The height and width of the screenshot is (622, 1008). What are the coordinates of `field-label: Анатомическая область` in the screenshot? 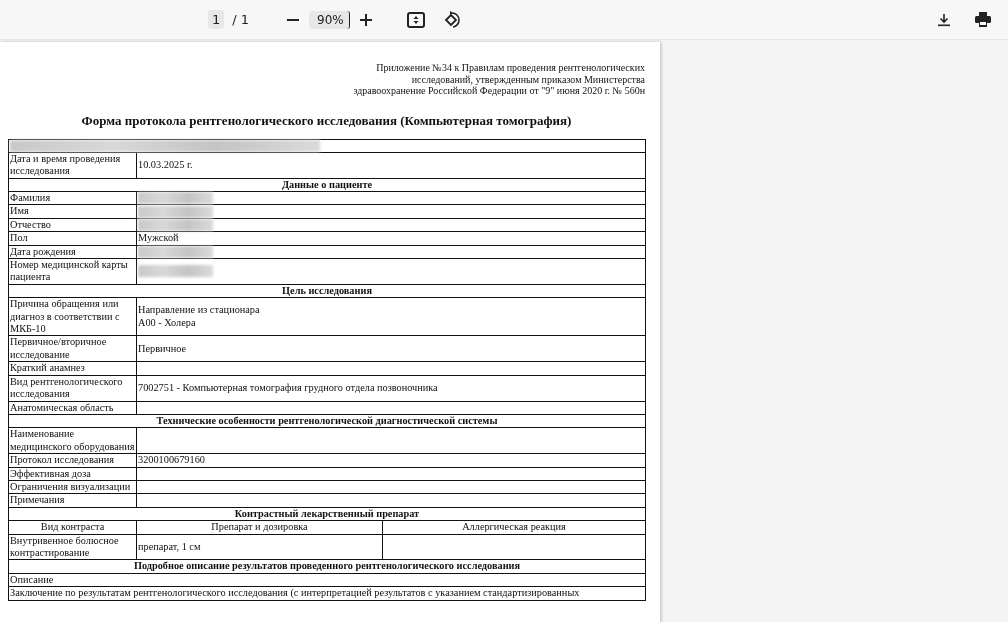 It's located at (72, 408).